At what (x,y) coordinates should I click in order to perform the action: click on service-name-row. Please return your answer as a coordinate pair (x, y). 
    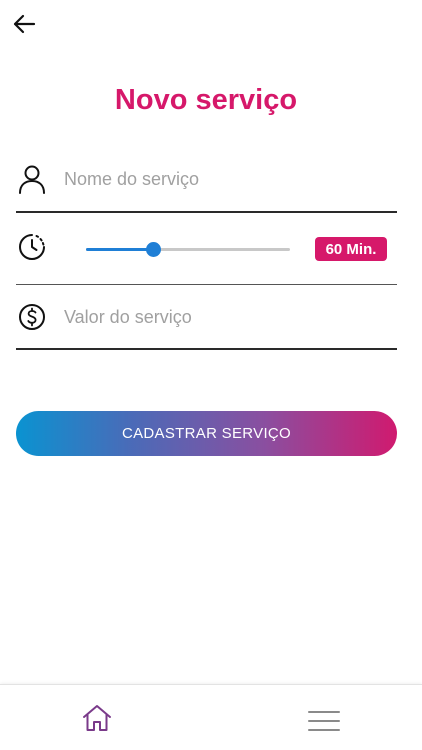
    Looking at the image, I should click on (206, 179).